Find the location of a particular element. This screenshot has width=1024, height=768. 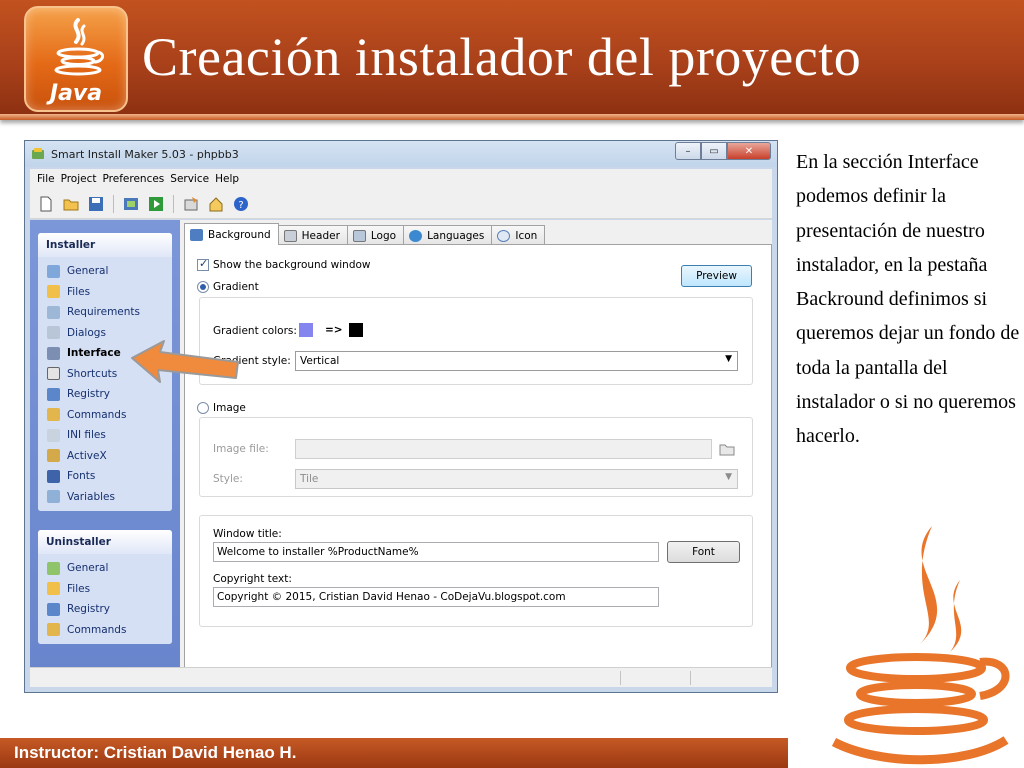

wizard-icon is located at coordinates (216, 204).